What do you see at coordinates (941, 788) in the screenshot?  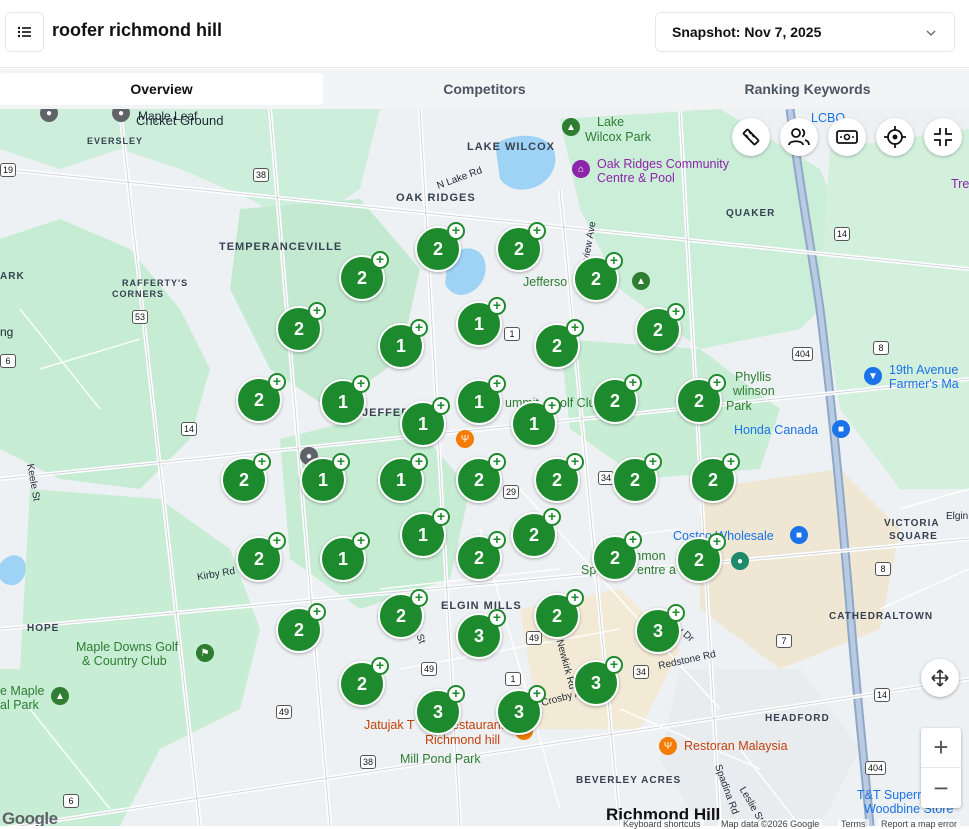 I see `zoom-out-button: −` at bounding box center [941, 788].